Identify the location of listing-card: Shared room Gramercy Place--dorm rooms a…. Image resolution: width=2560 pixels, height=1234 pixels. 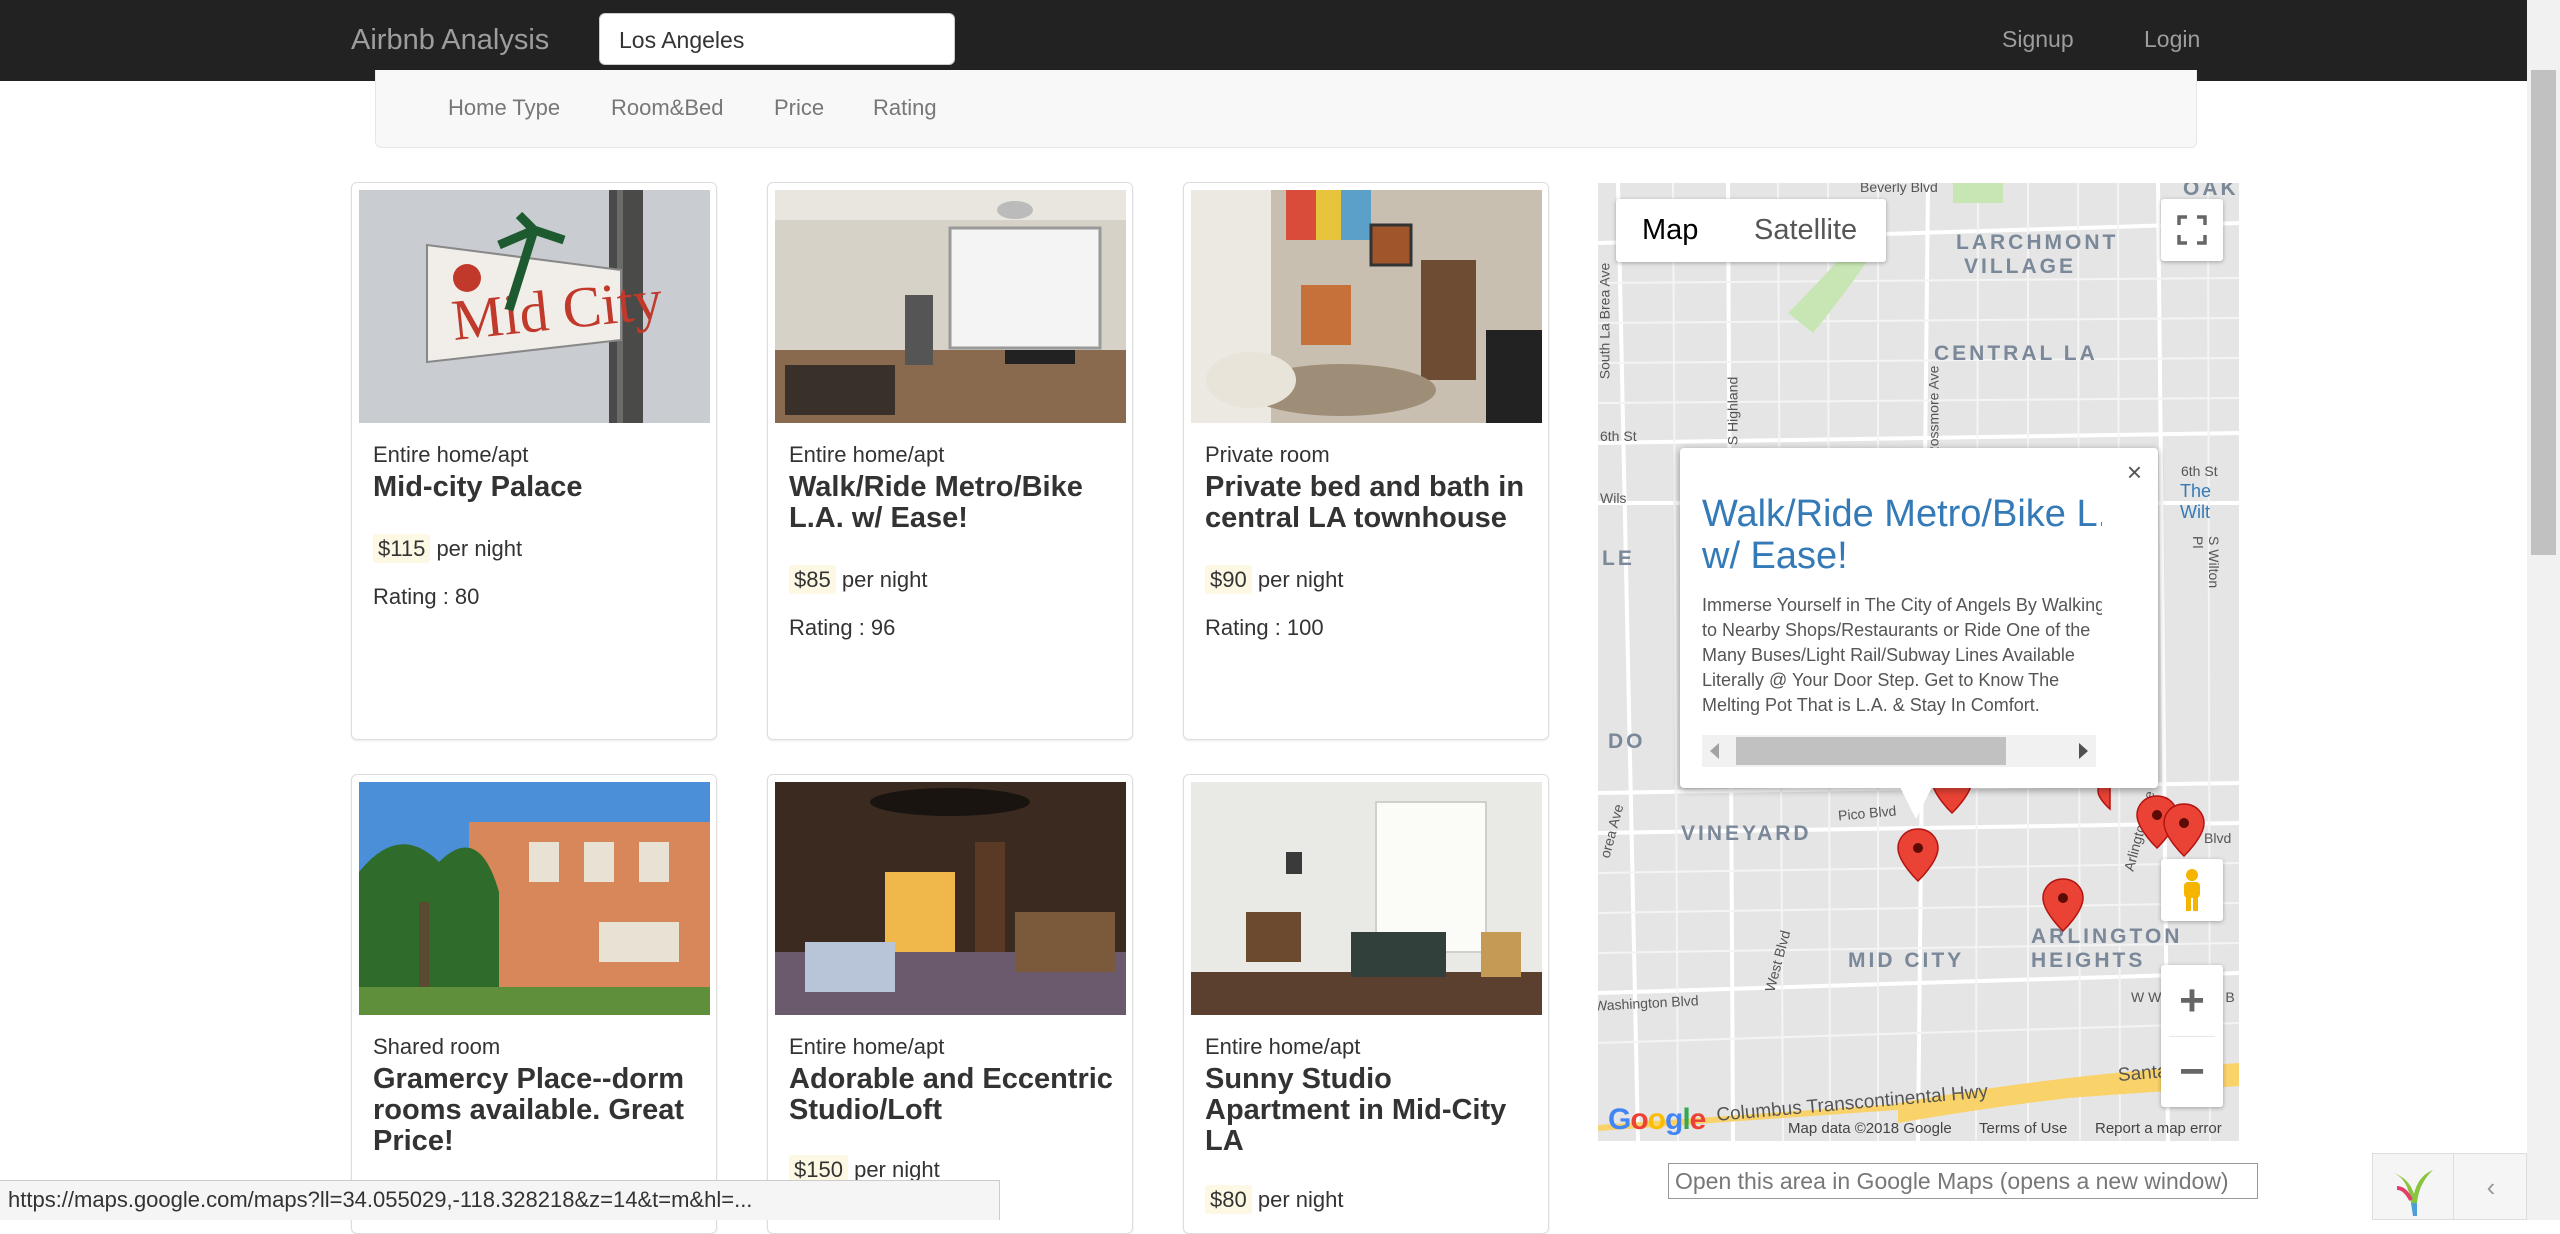
(534, 1004).